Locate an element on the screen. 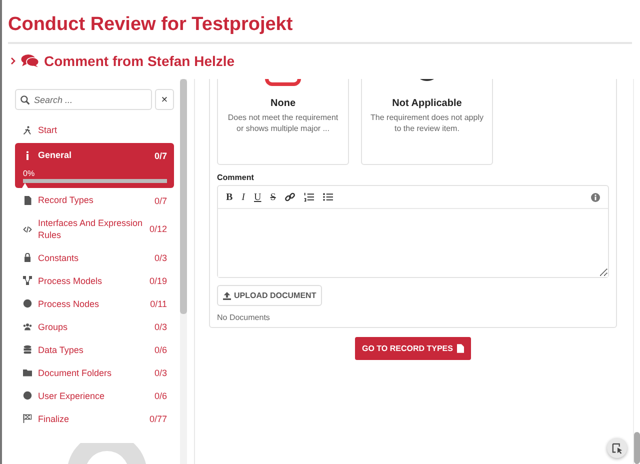  nav-item: Process Models 0/19 is located at coordinates (94, 281).